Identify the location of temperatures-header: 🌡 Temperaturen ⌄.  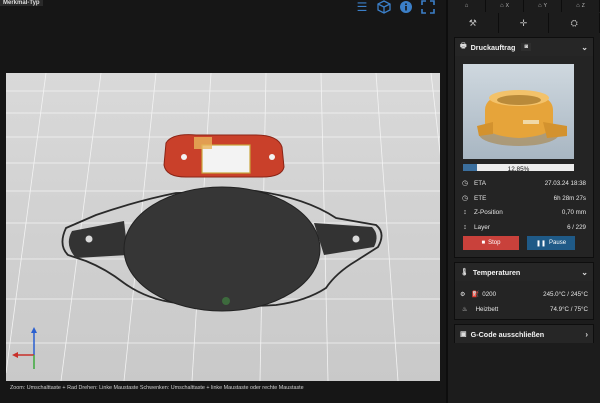
(524, 272).